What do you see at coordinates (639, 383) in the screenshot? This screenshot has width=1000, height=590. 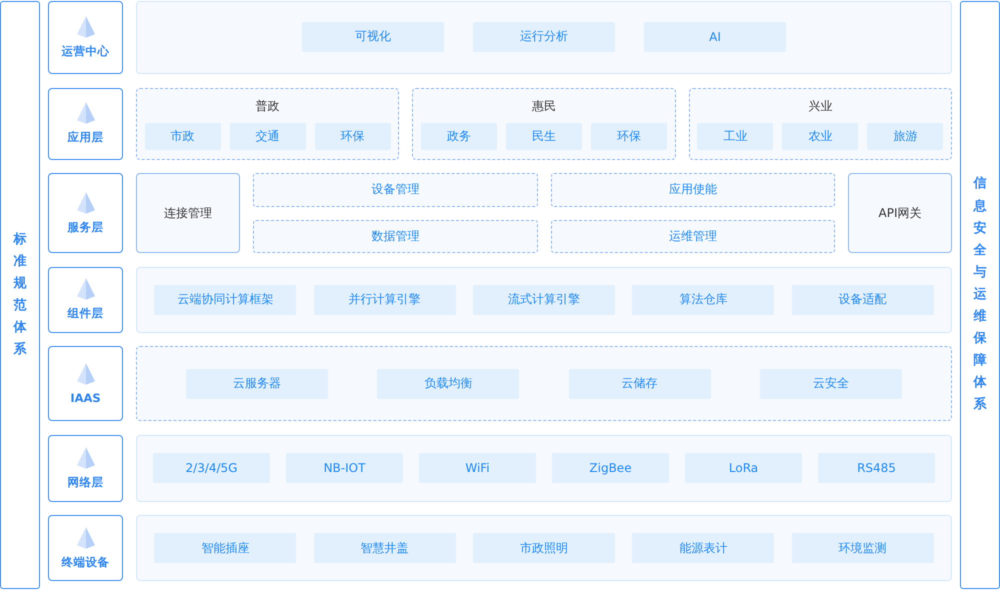 I see `module-chip: 云储存` at bounding box center [639, 383].